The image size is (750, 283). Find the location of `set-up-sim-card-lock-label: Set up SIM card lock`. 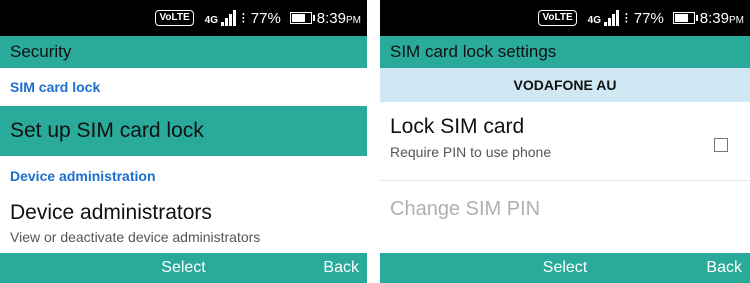

set-up-sim-card-lock-label: Set up SIM card lock is located at coordinates (107, 130).